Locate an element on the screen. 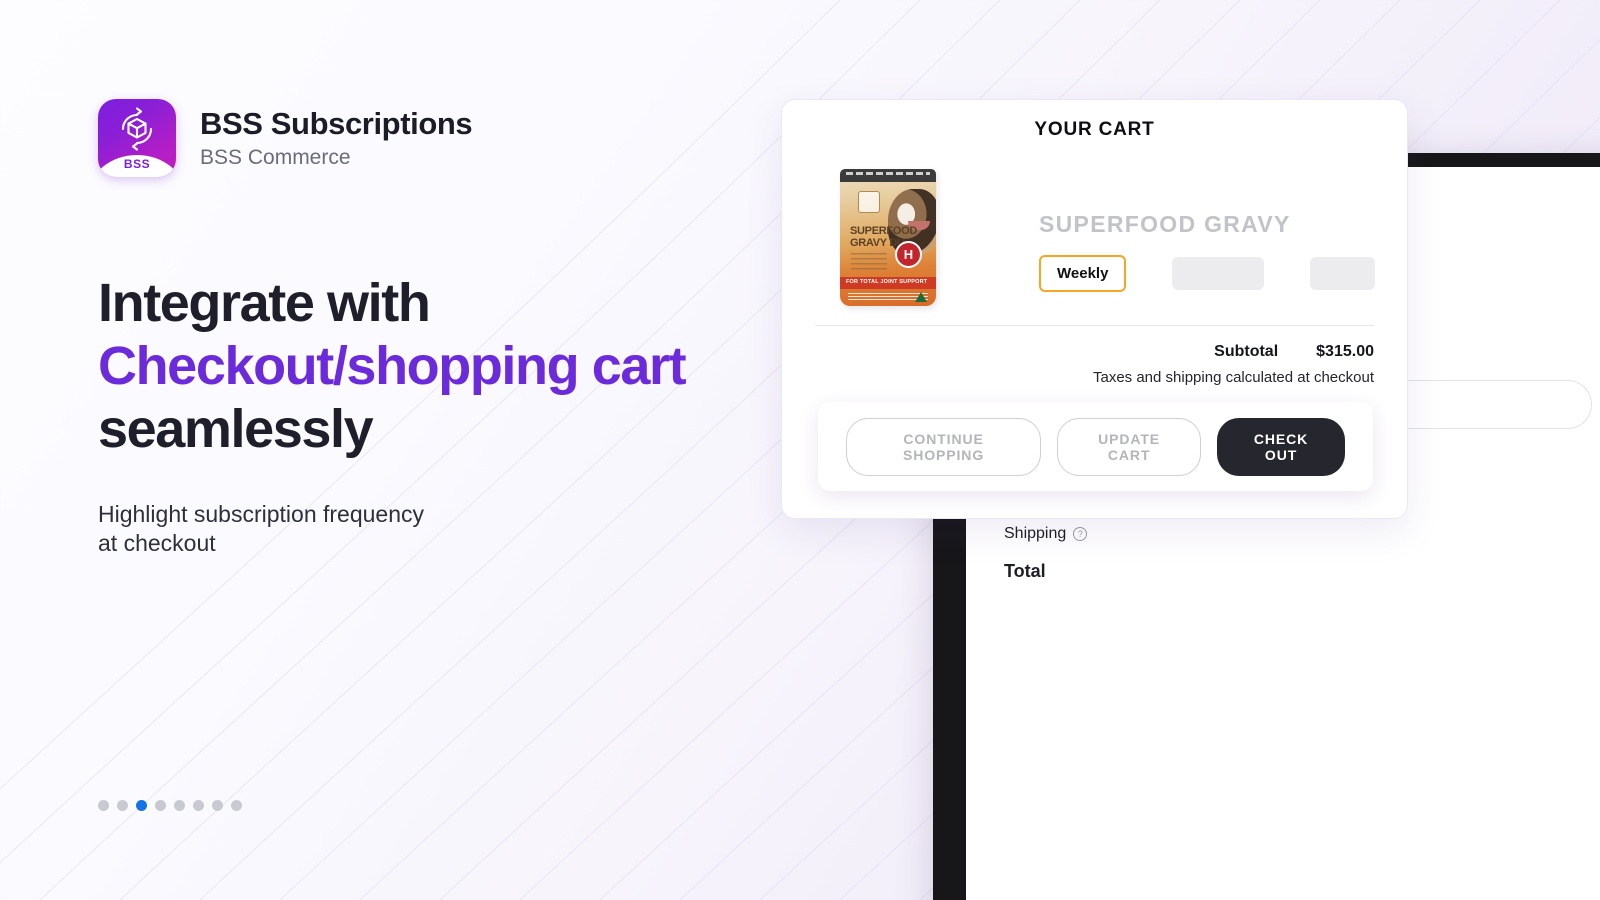  logo-badge-text: BSS is located at coordinates (137, 164).